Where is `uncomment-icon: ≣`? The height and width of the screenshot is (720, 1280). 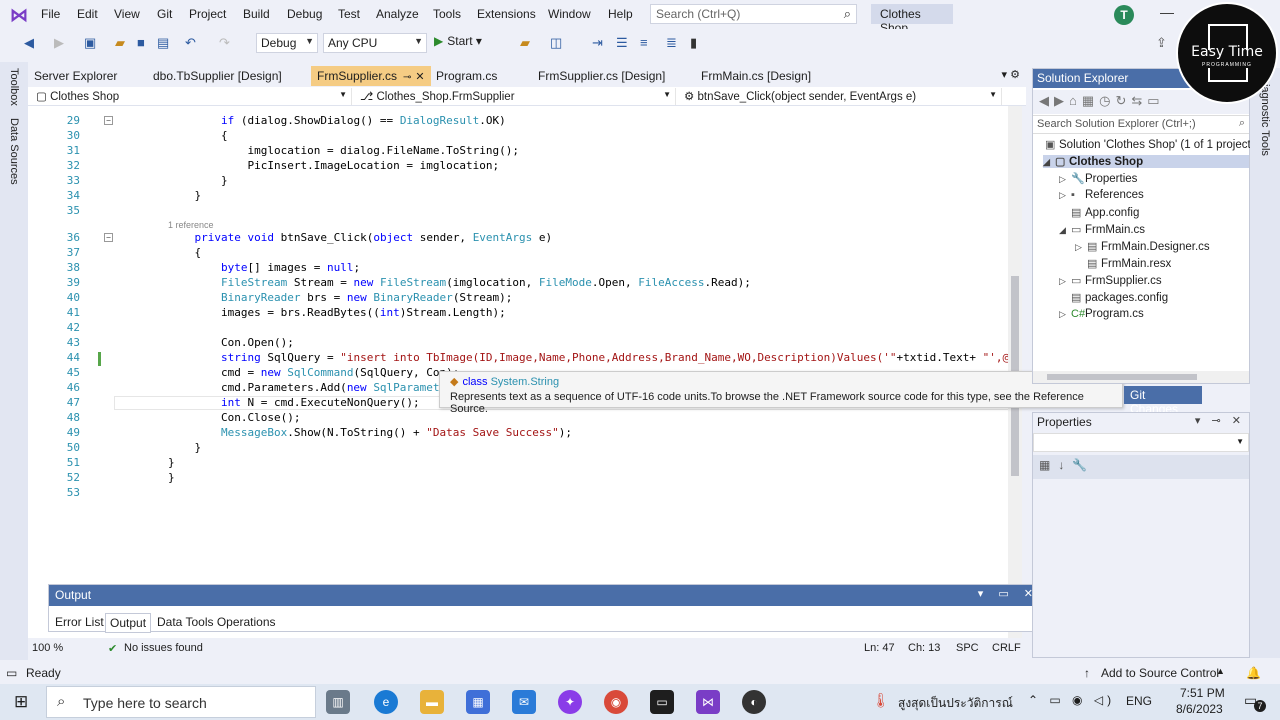 uncomment-icon: ≣ is located at coordinates (671, 43).